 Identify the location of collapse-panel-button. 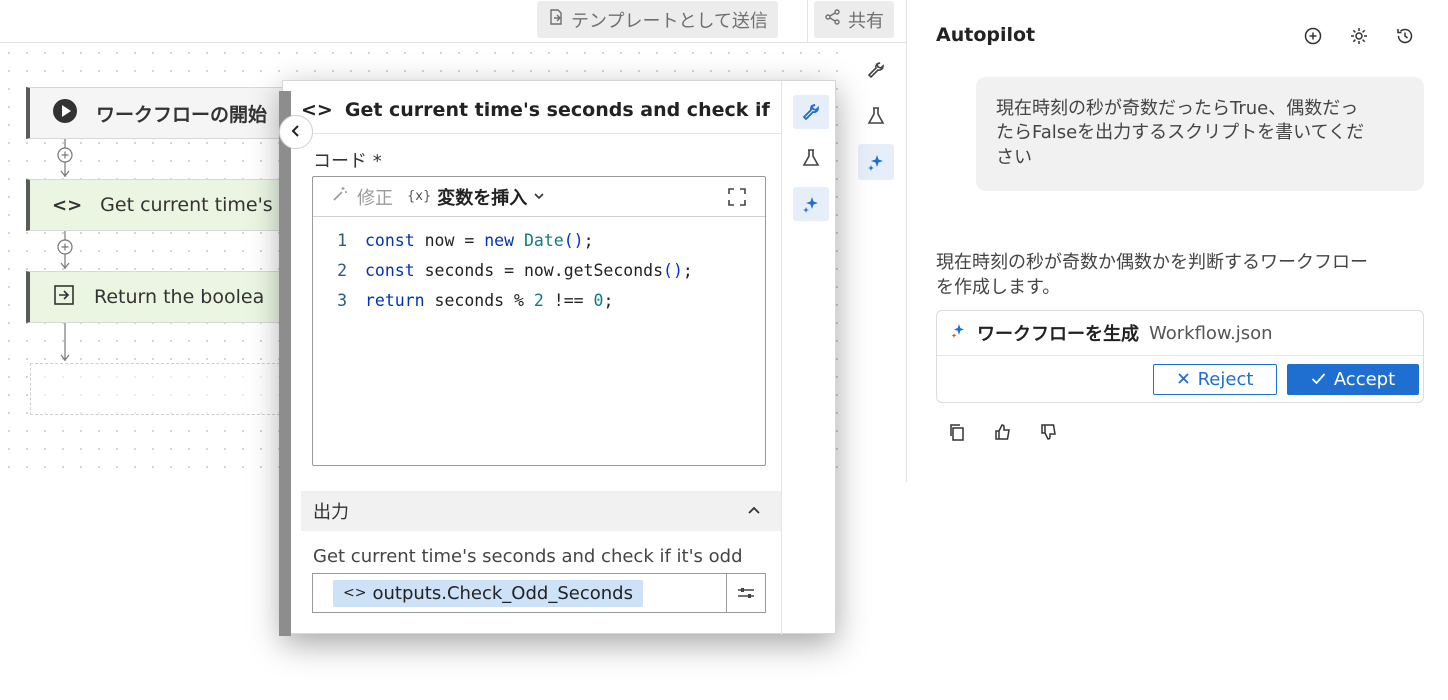
(296, 132).